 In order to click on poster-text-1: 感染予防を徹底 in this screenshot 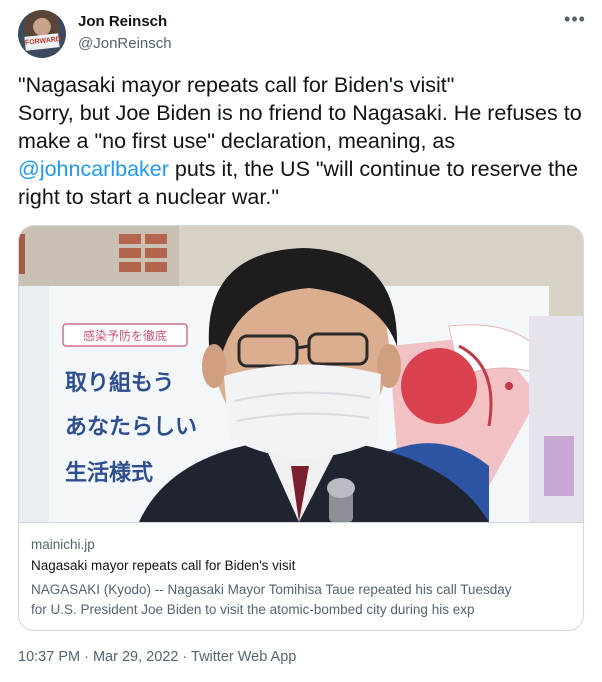, I will do `click(125, 335)`.